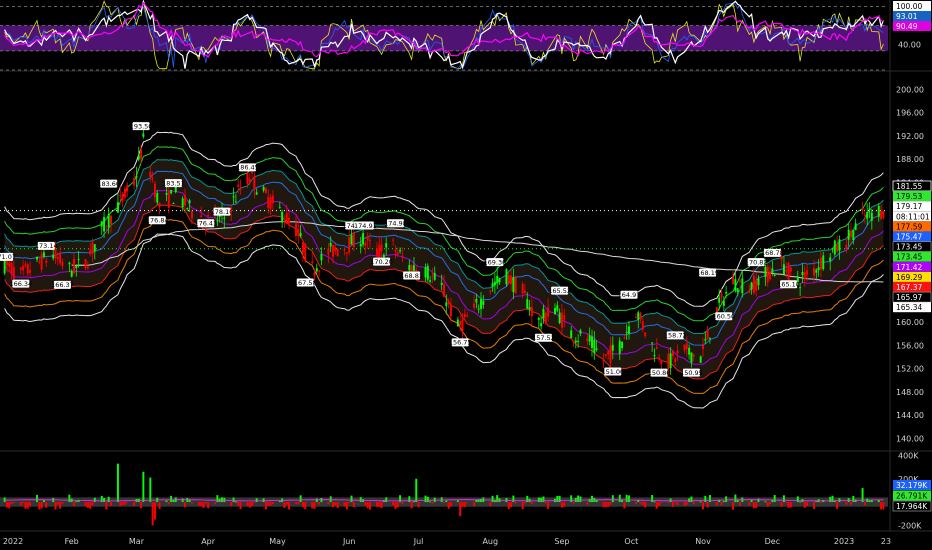  I want to click on axis-tag-label: 177.59, so click(909, 226).